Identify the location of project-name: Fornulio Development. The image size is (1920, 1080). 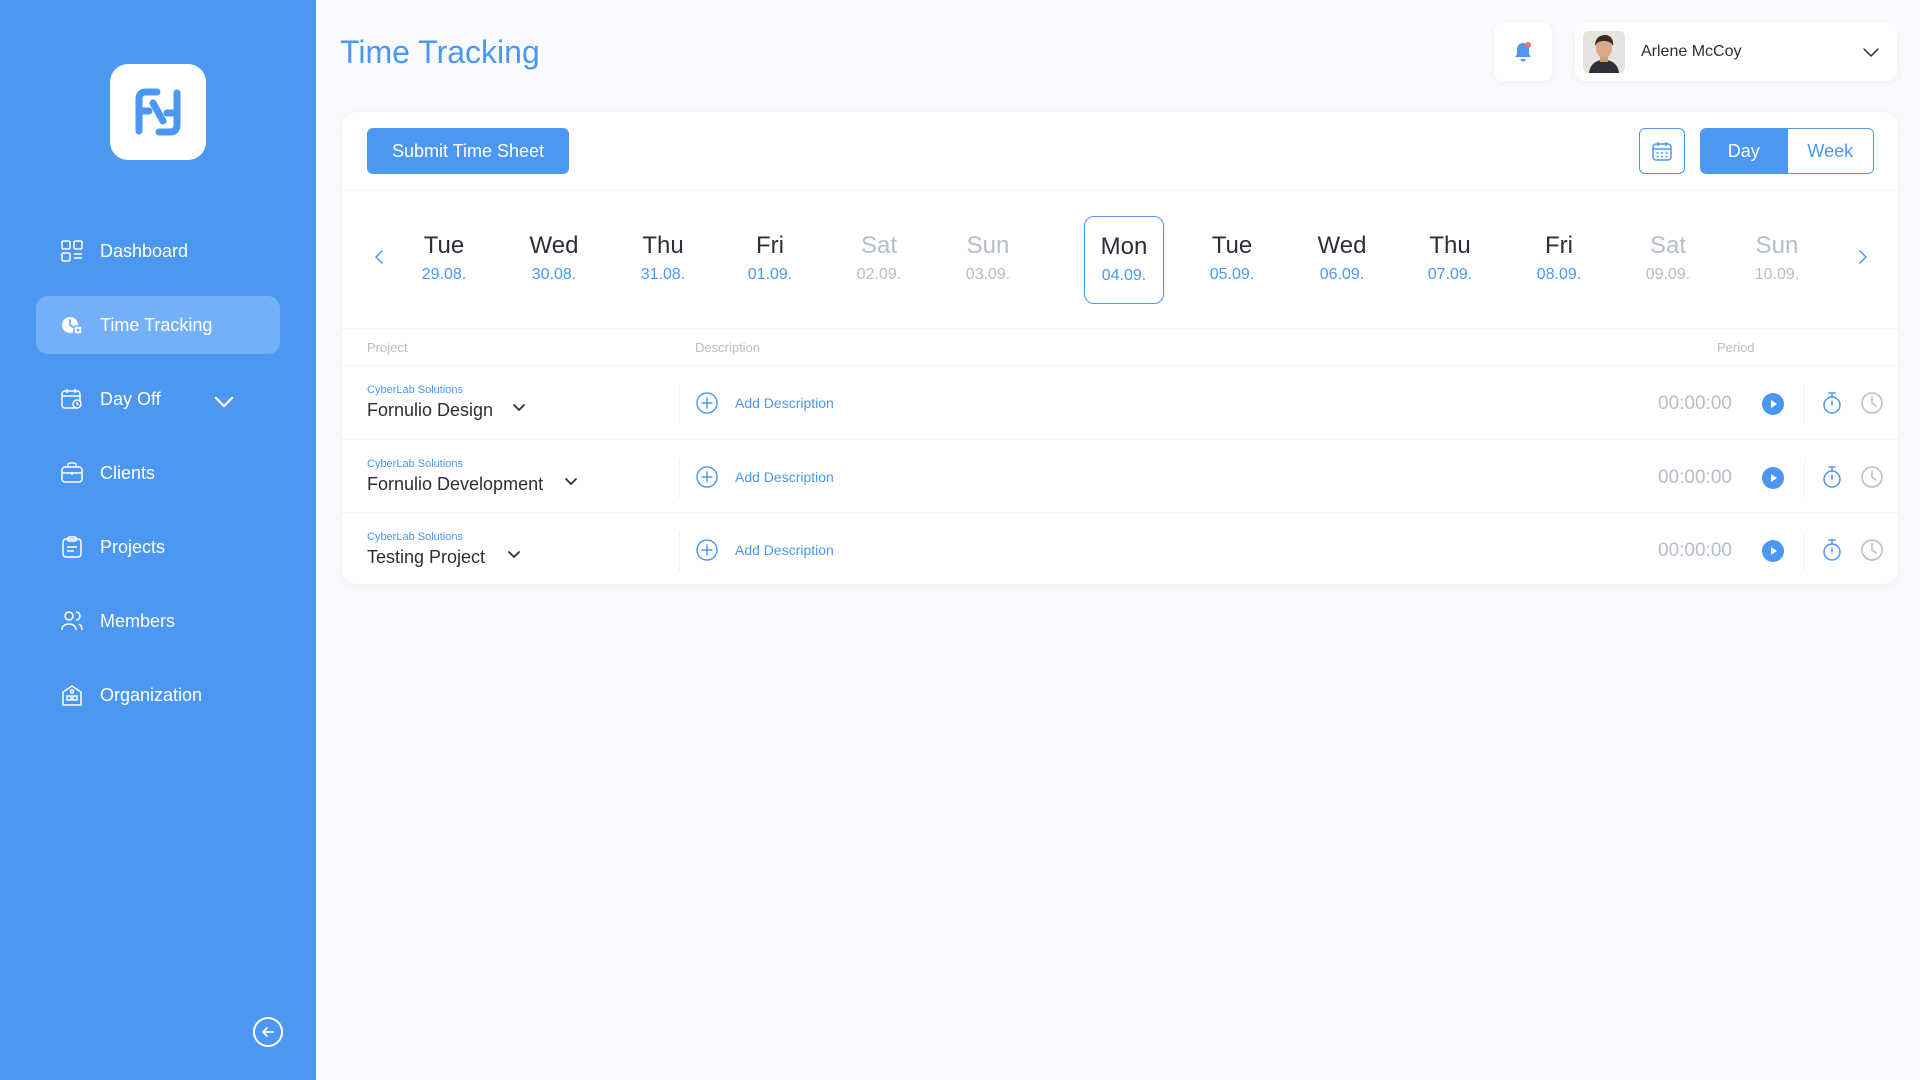
(455, 484).